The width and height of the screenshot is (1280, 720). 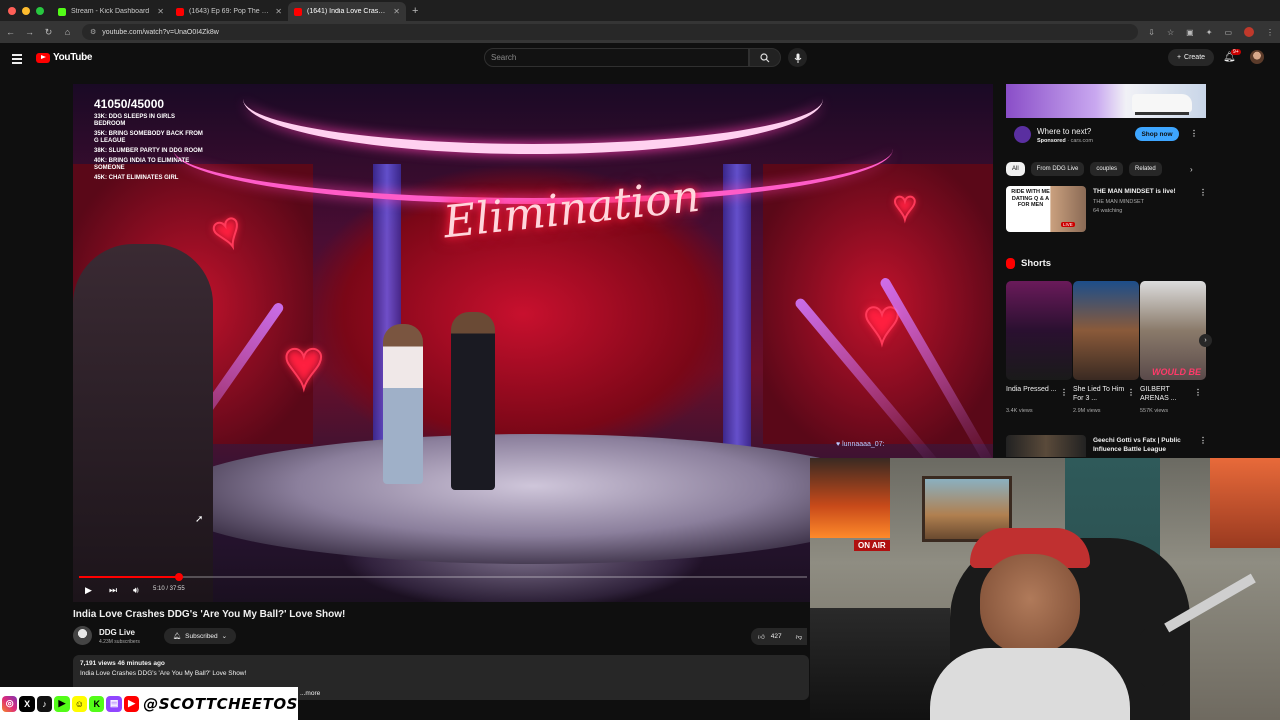 I want to click on browser-tab-pop-the-balloon: (1643) Ep 69: Pop The Balloon ✕, so click(x=229, y=11).